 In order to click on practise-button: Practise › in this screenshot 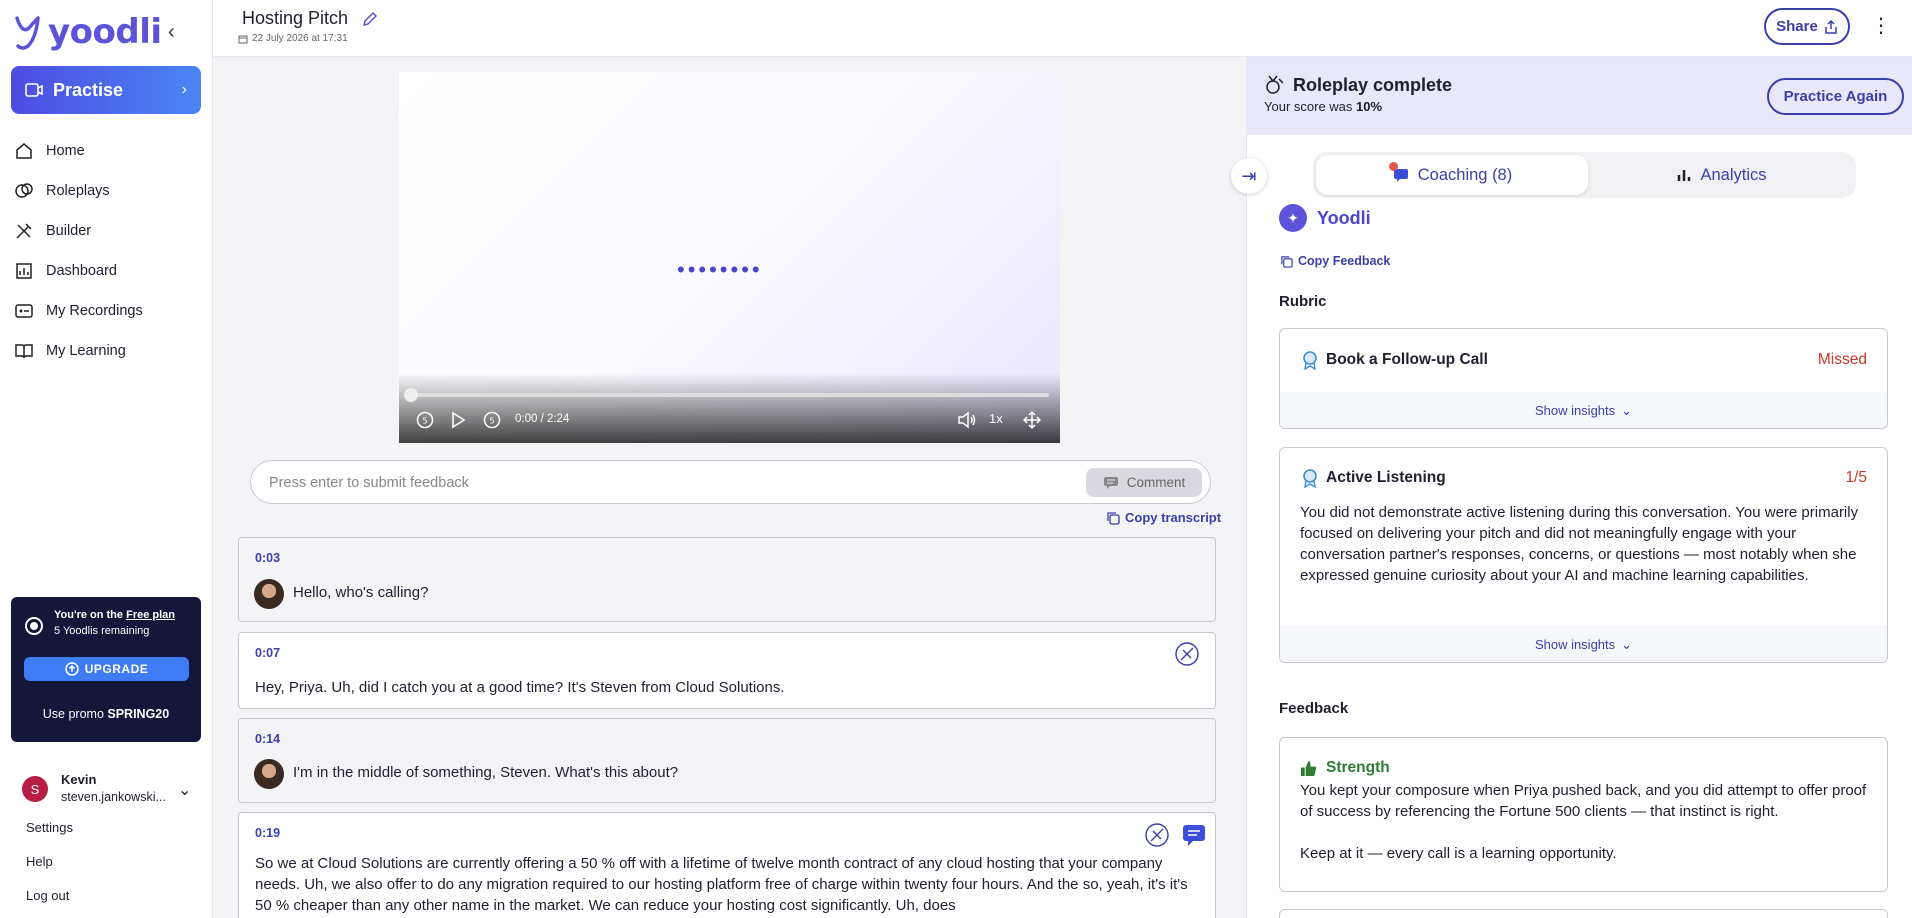, I will do `click(106, 90)`.